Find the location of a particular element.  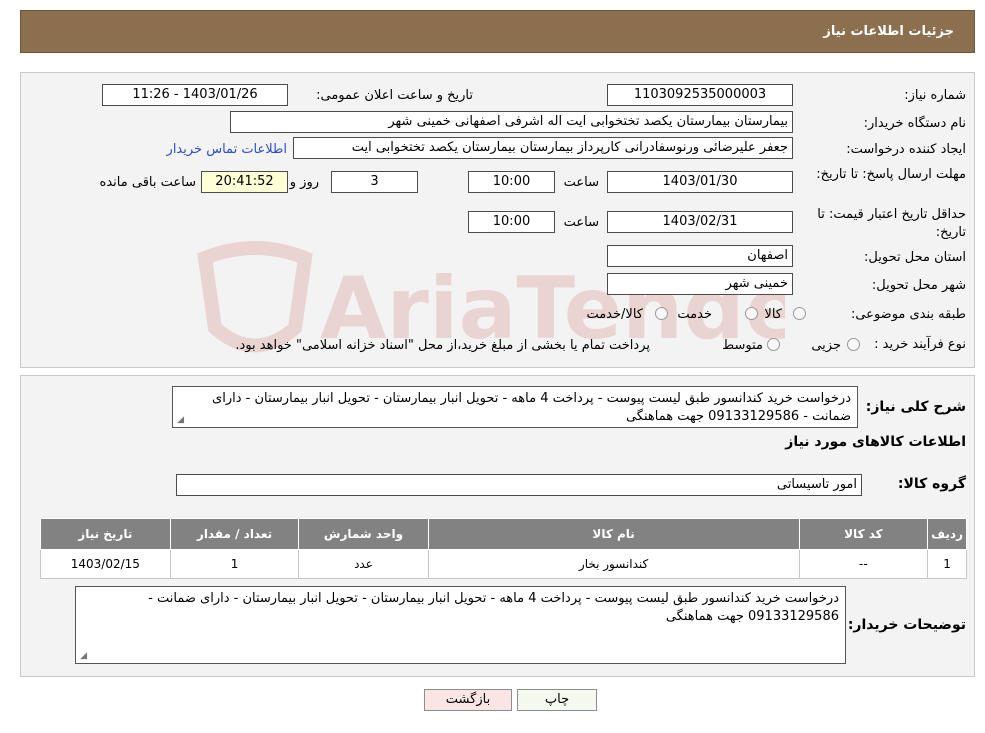

province-label: استان محل تحویل: is located at coordinates (915, 257).